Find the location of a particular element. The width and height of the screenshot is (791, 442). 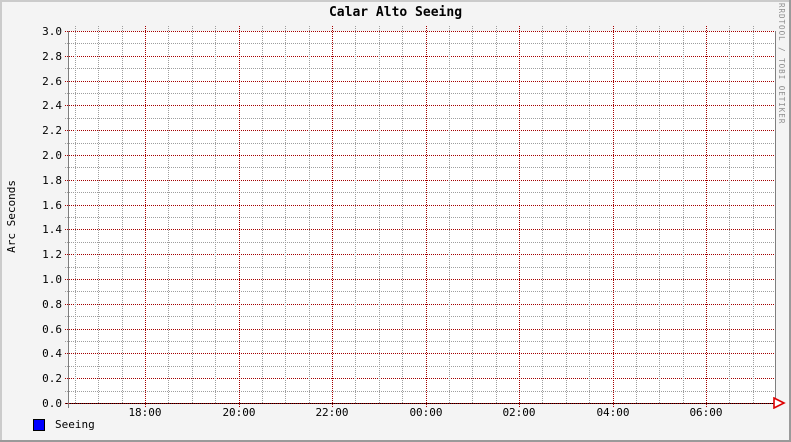

y-tick-label: 0.4 is located at coordinates (52, 353).